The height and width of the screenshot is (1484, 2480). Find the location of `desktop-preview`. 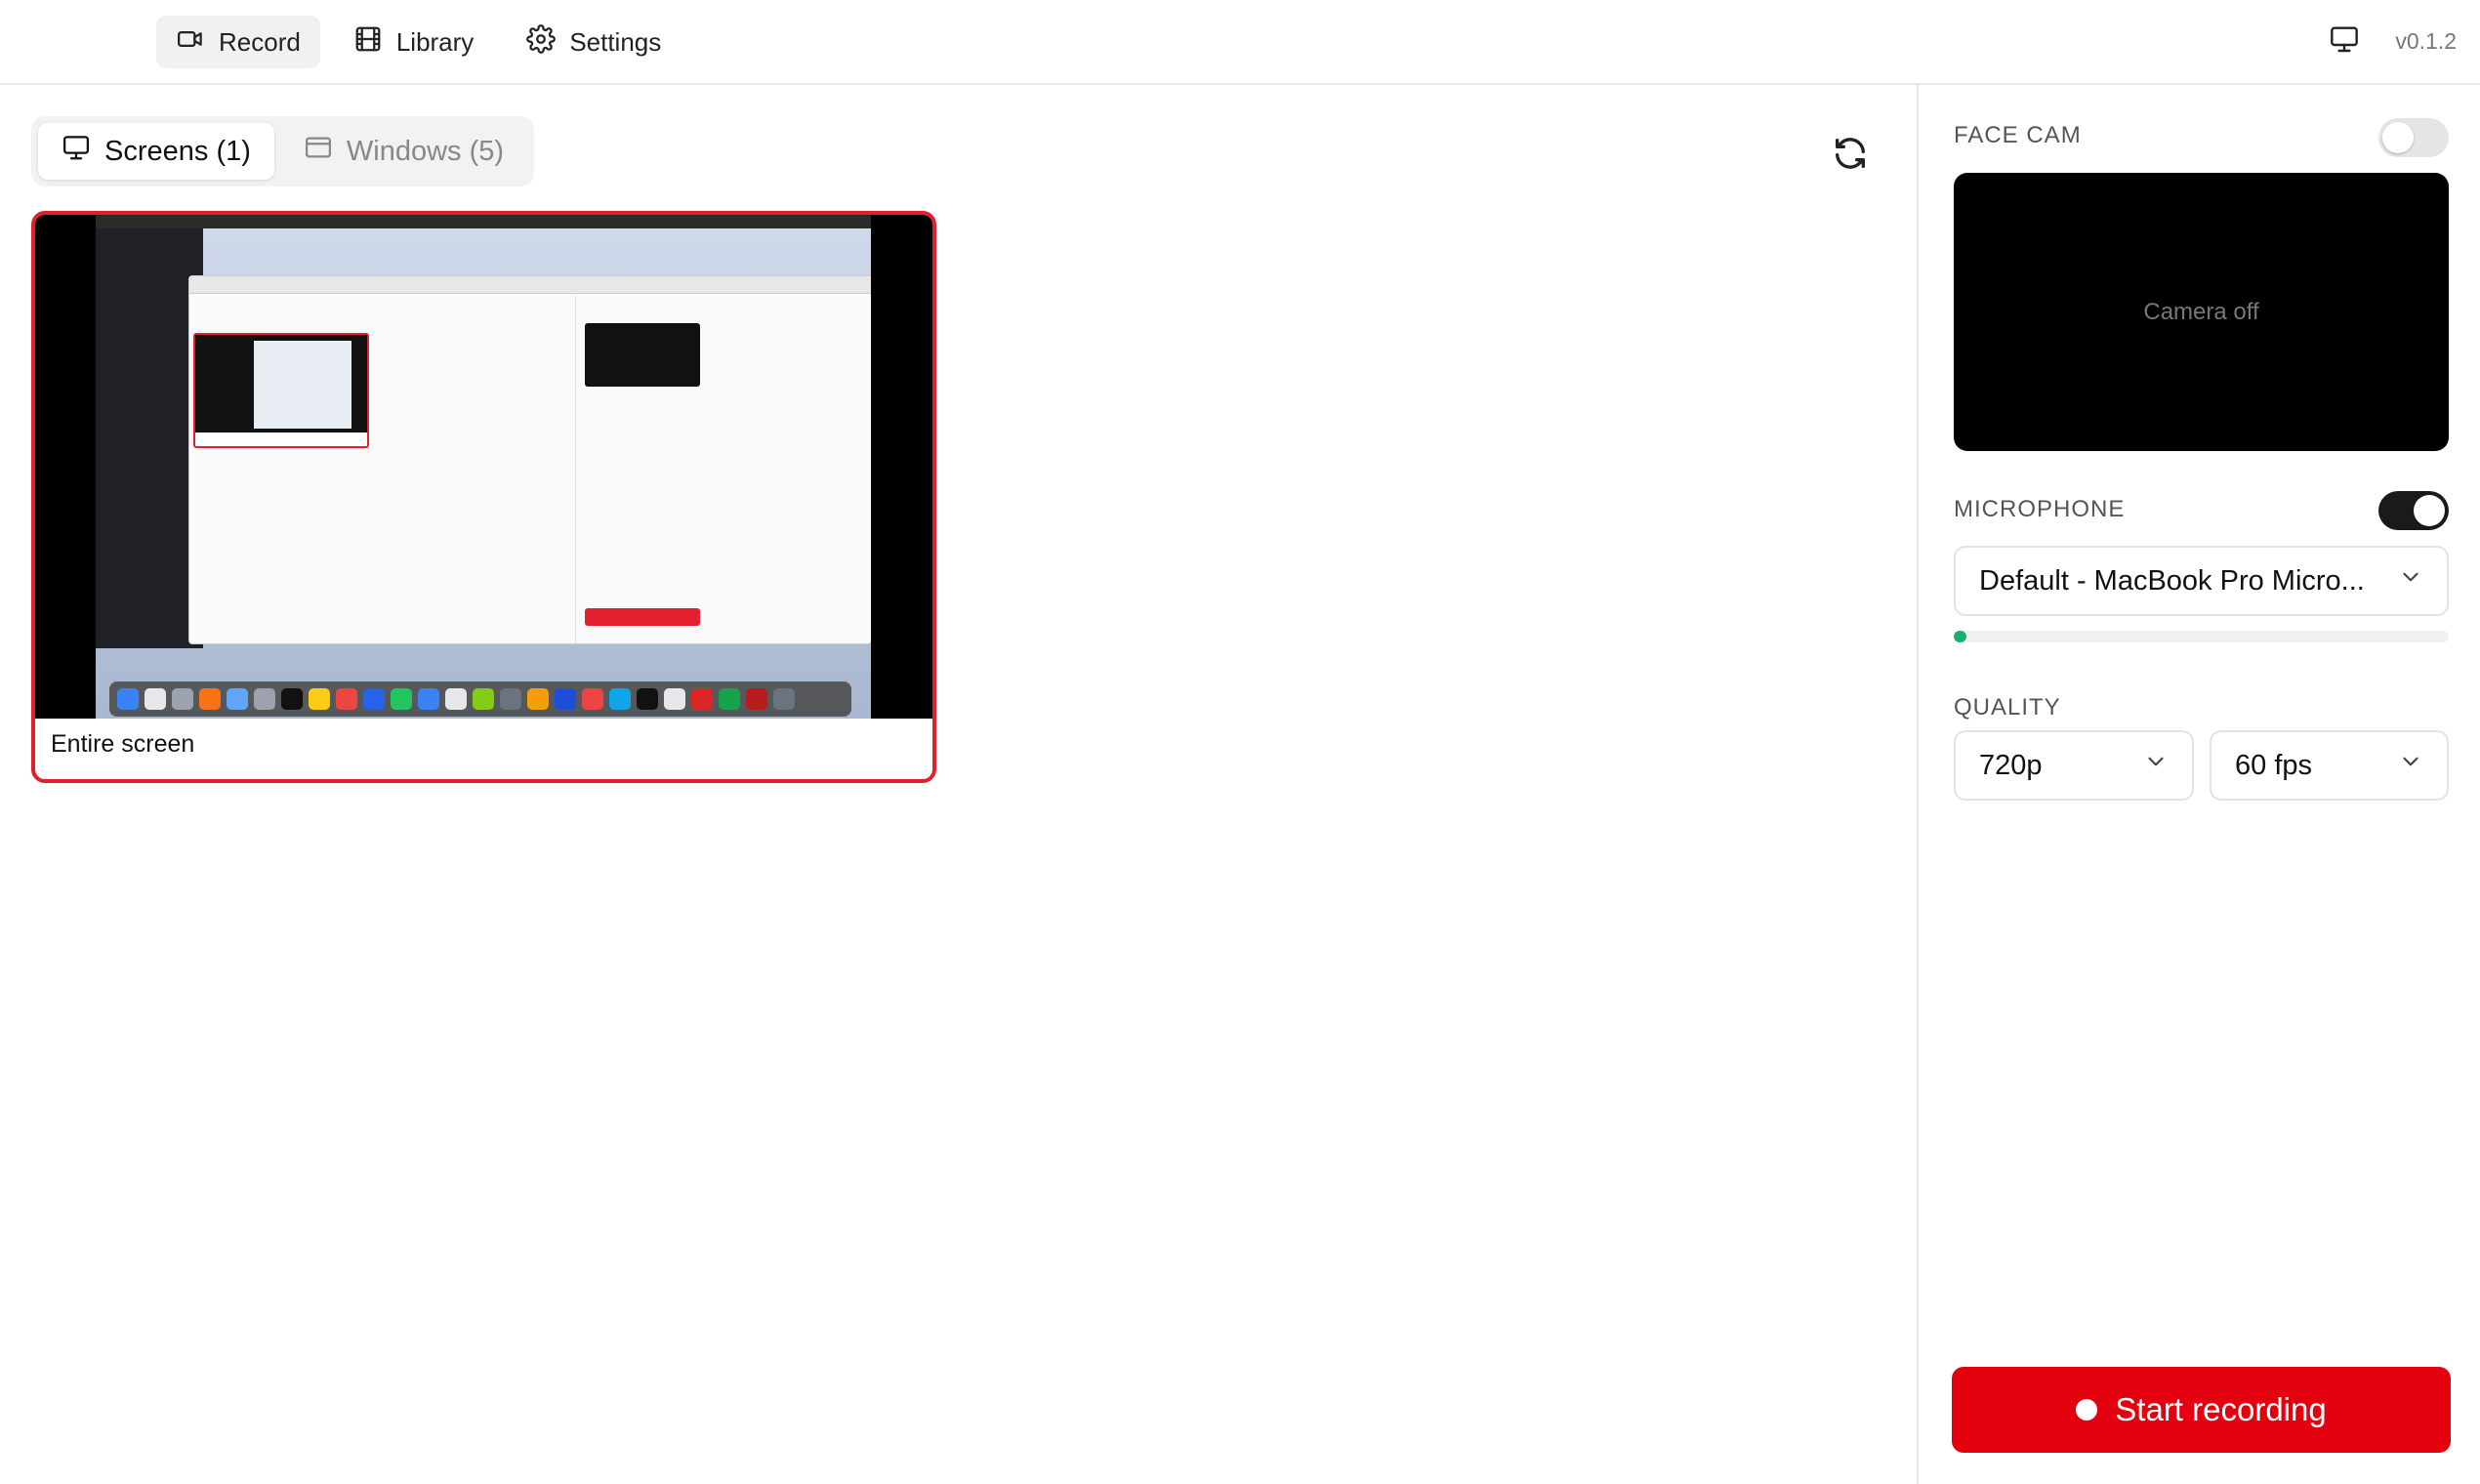

desktop-preview is located at coordinates (483, 467).